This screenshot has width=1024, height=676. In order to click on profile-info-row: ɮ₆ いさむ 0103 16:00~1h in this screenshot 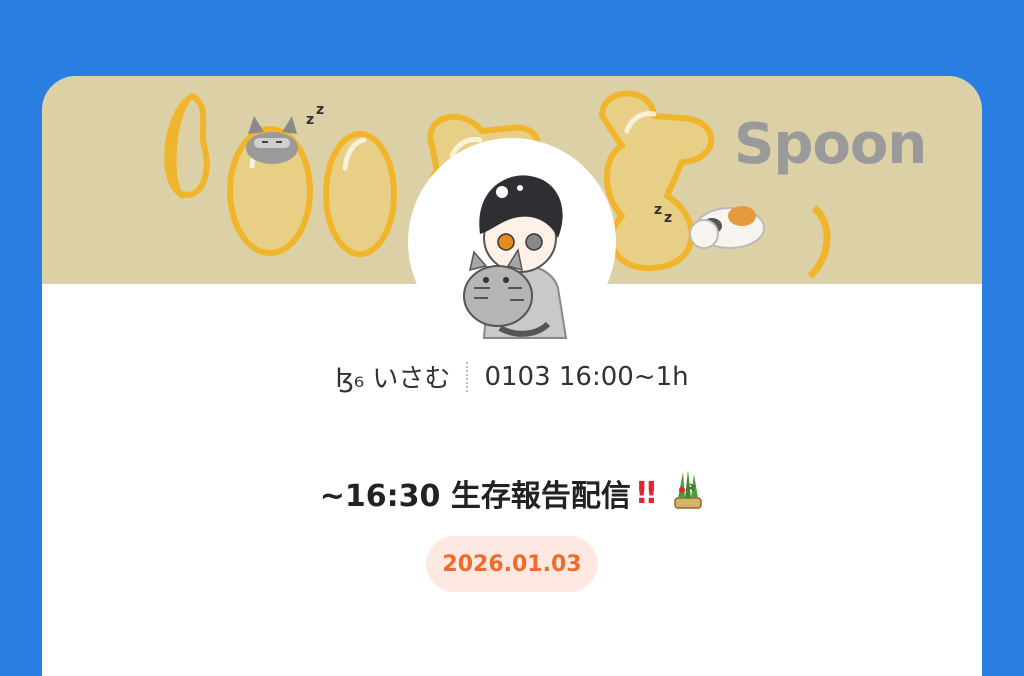, I will do `click(512, 376)`.